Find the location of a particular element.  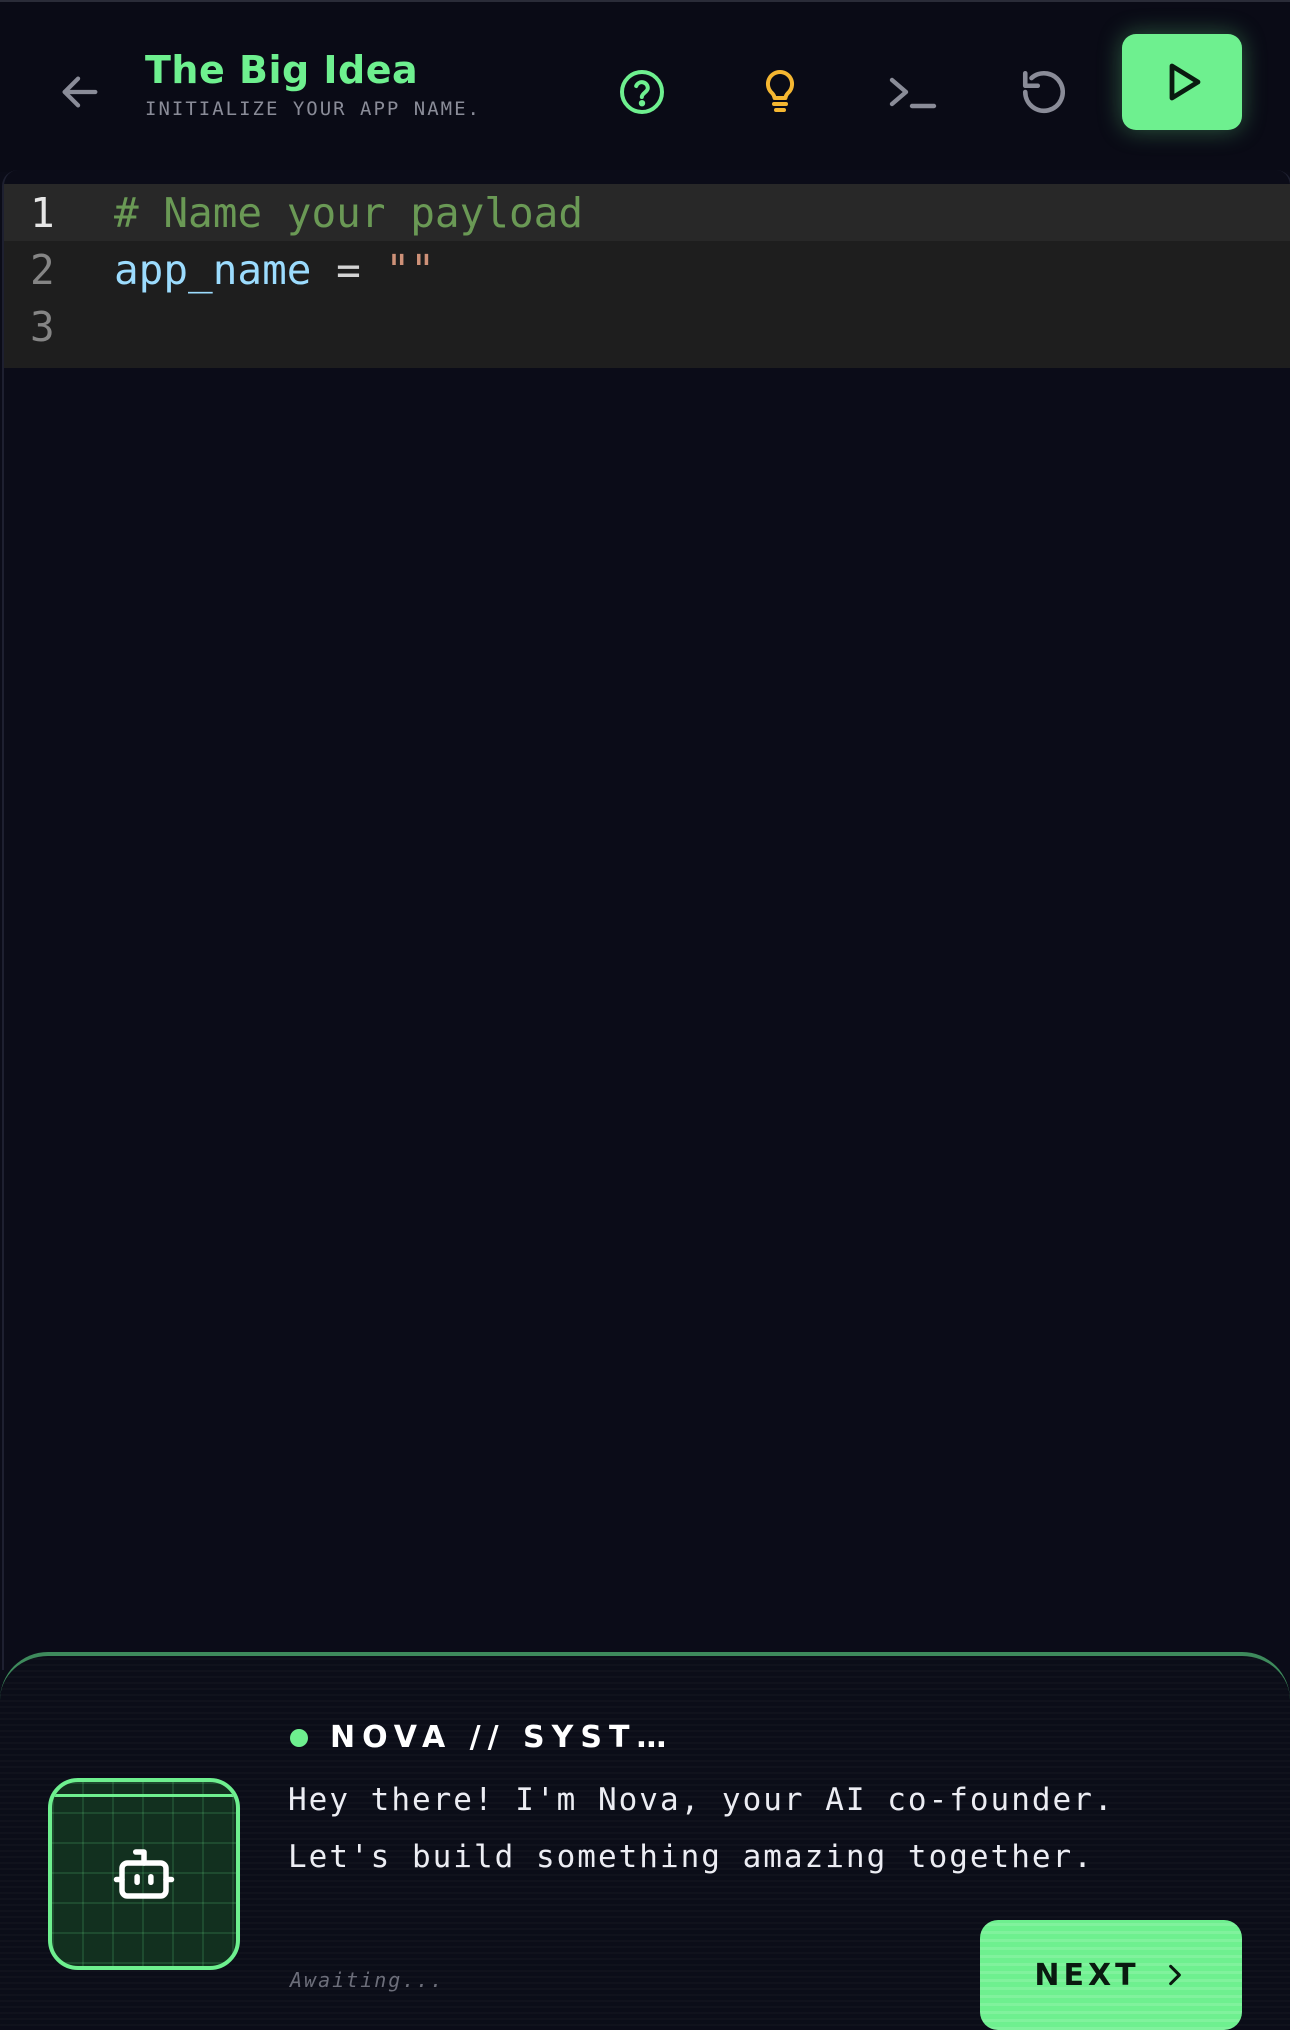

code-operator: = is located at coordinates (348, 269).